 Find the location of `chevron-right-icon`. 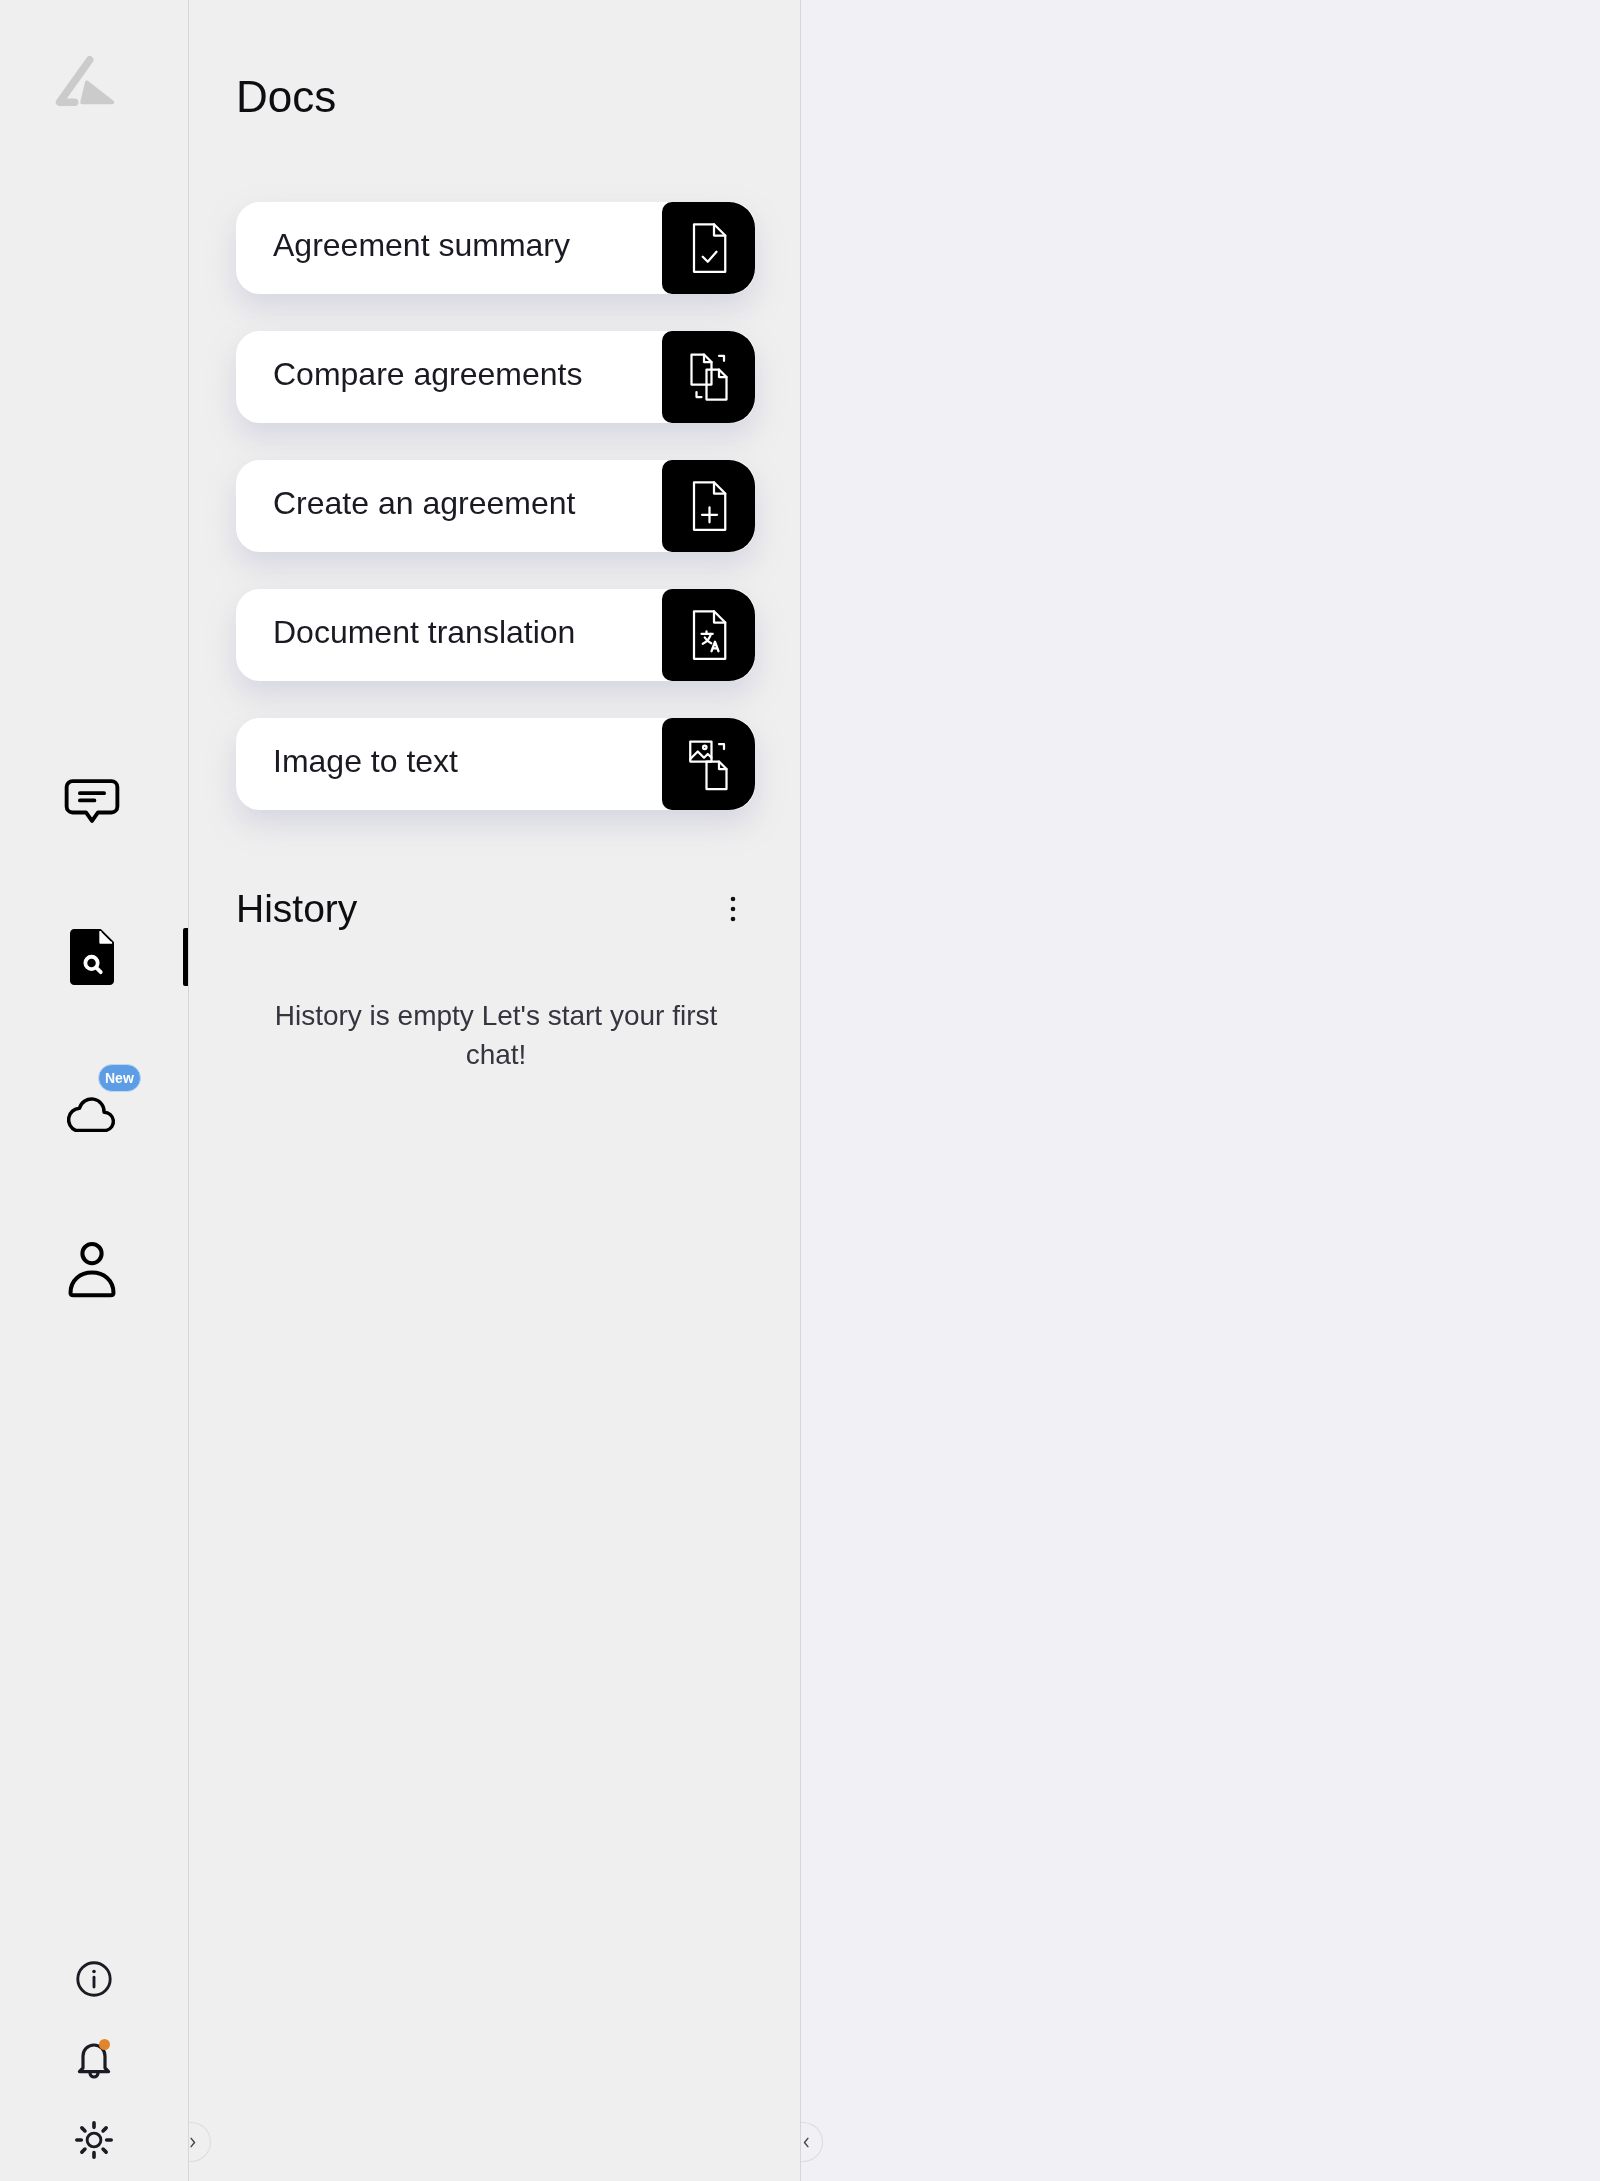

chevron-right-icon is located at coordinates (193, 2142).